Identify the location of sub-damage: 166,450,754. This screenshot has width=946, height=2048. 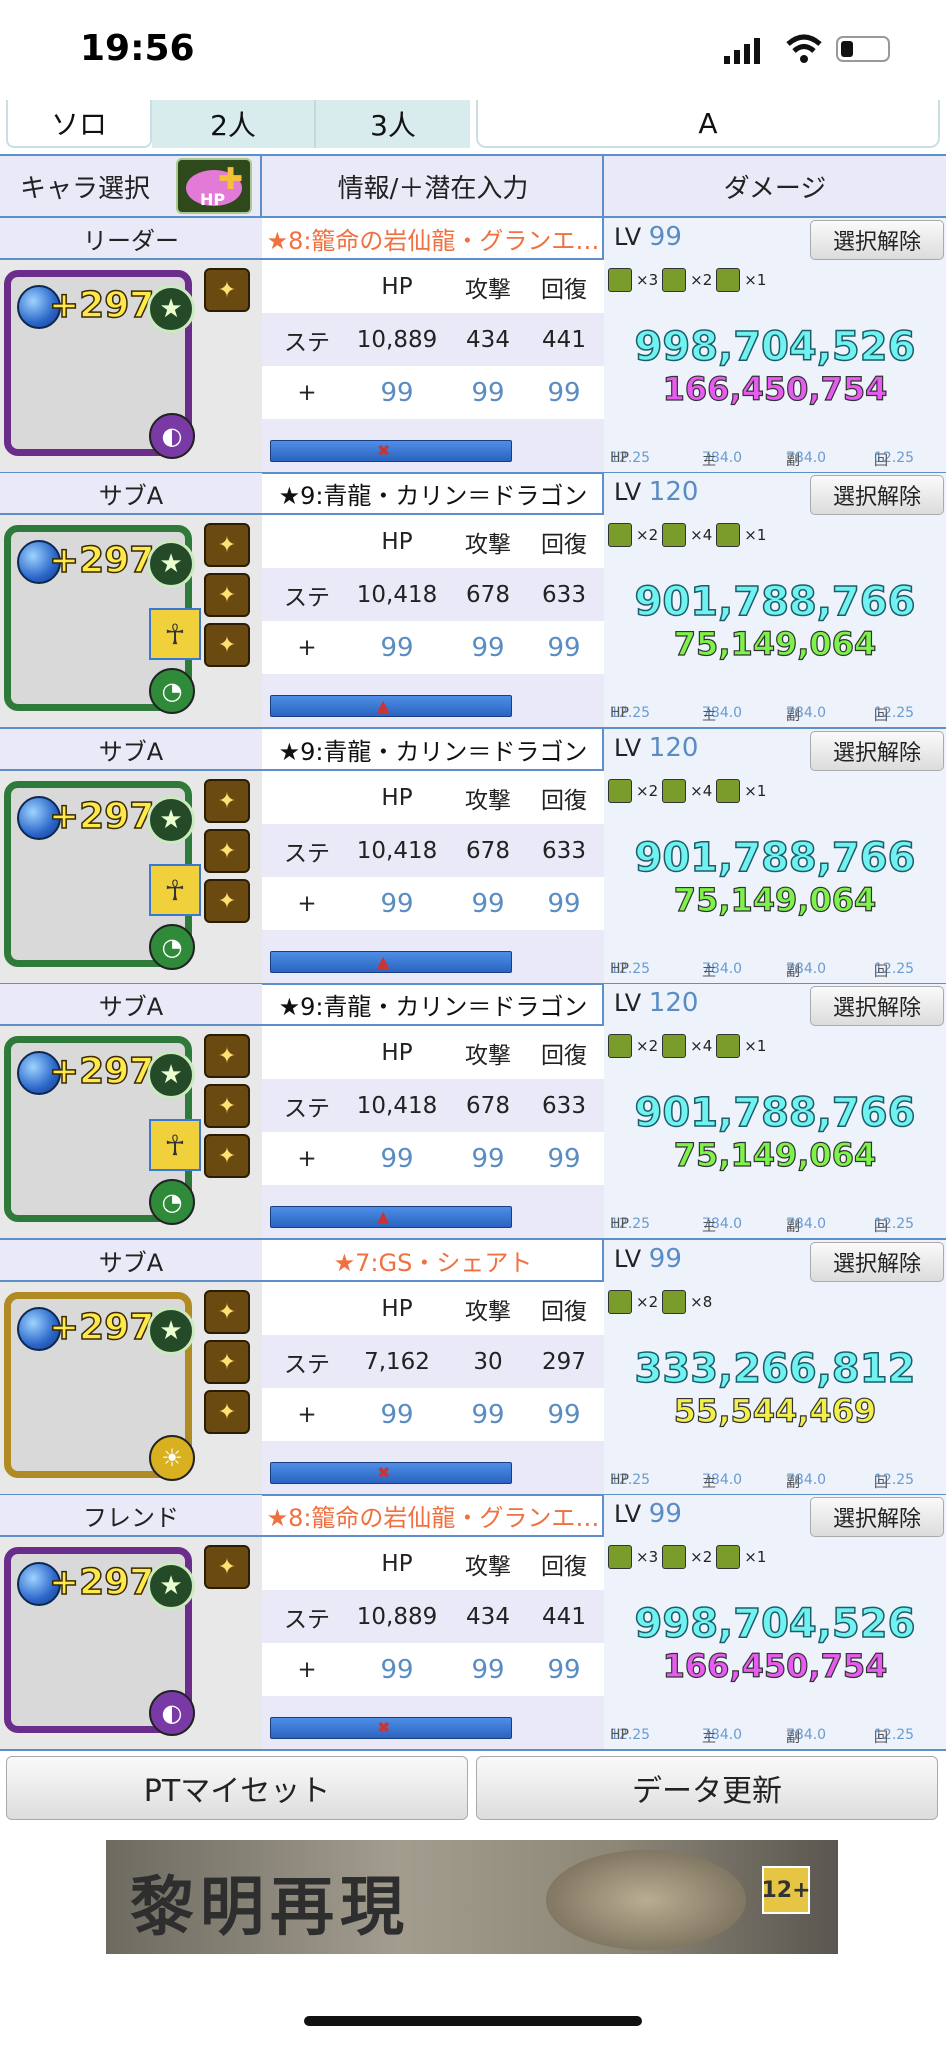
(775, 1665).